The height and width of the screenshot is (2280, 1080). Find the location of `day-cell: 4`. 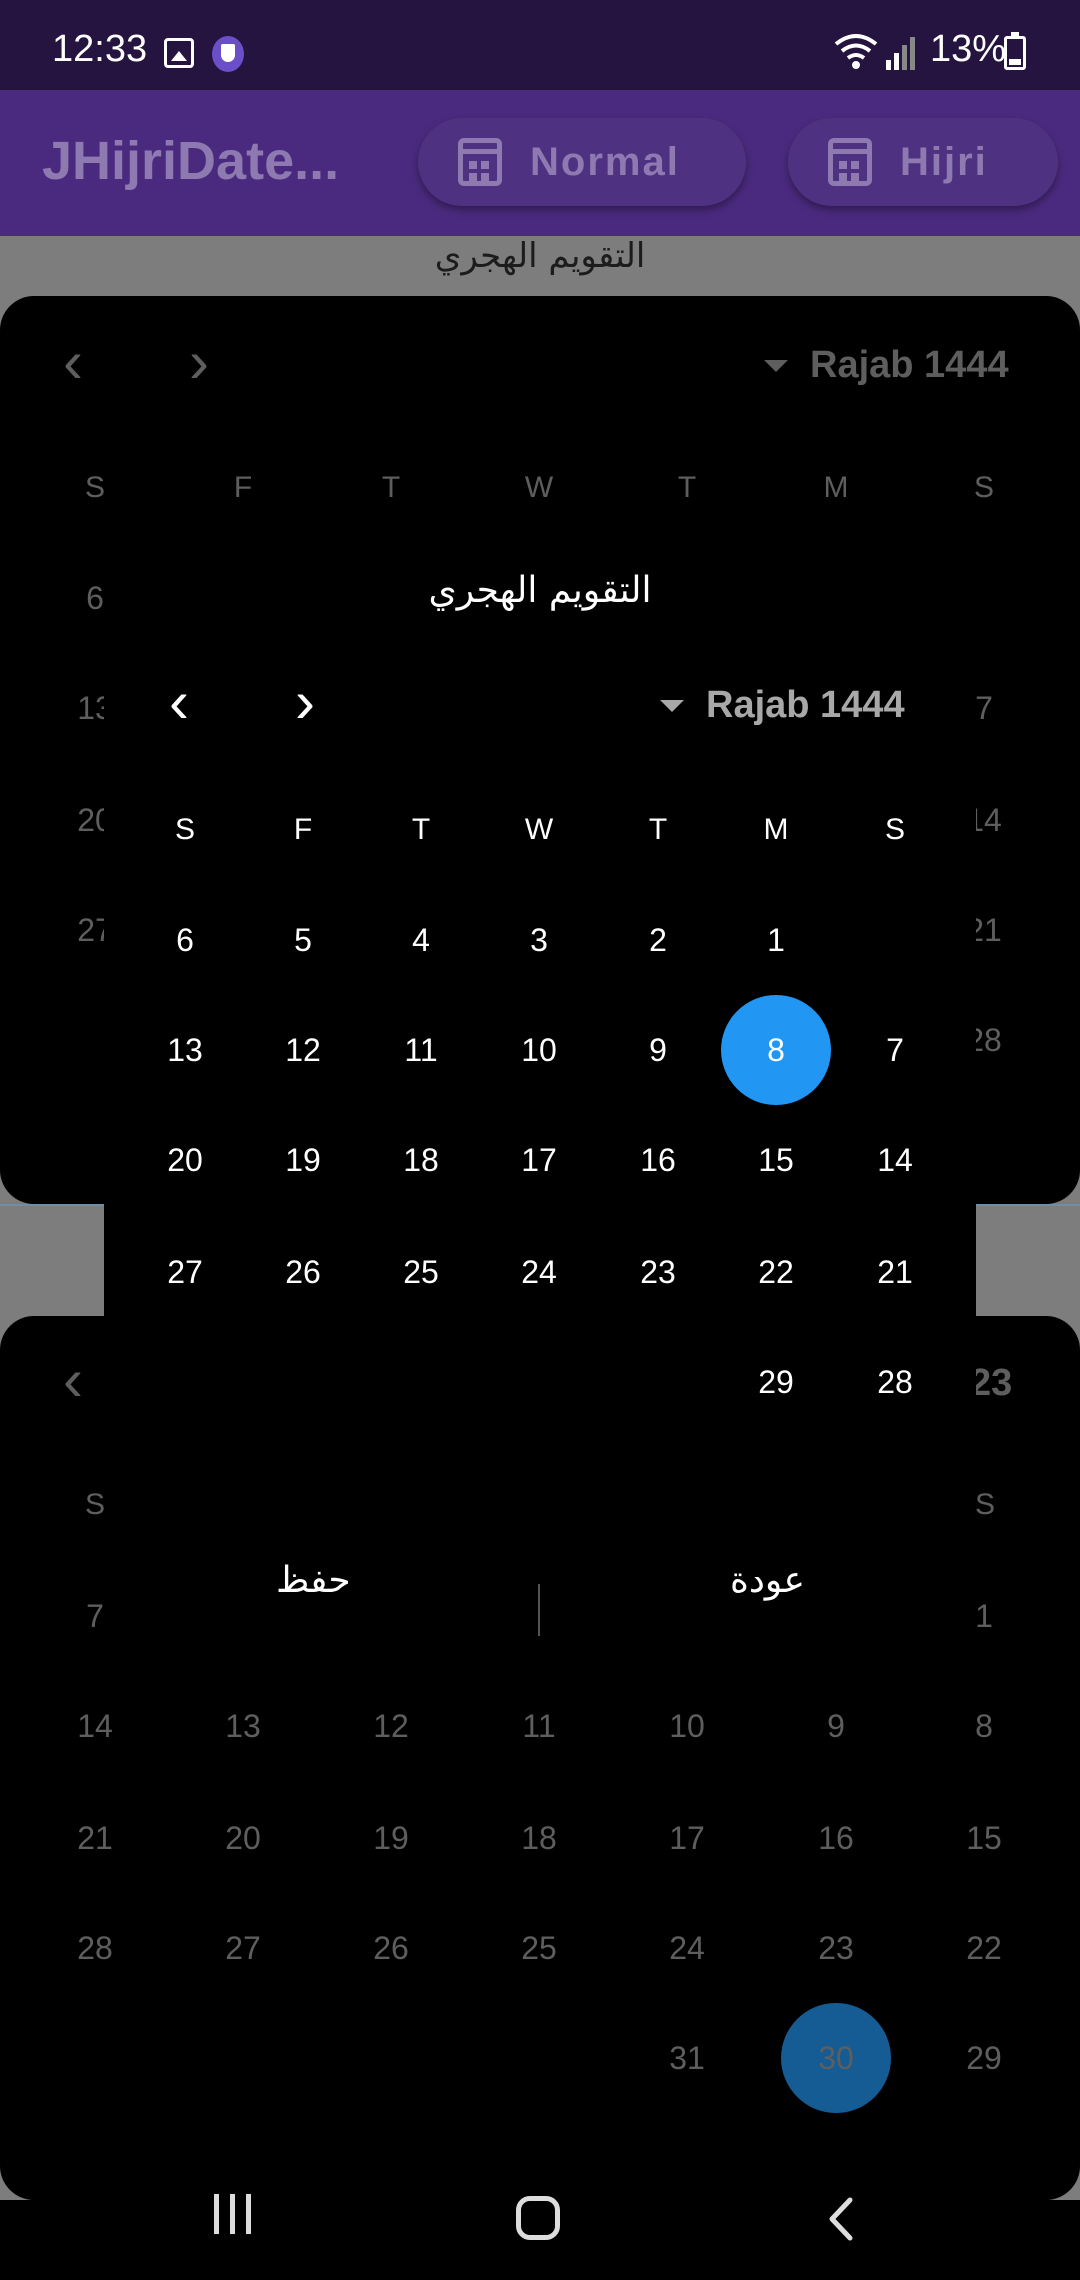

day-cell: 4 is located at coordinates (421, 940).